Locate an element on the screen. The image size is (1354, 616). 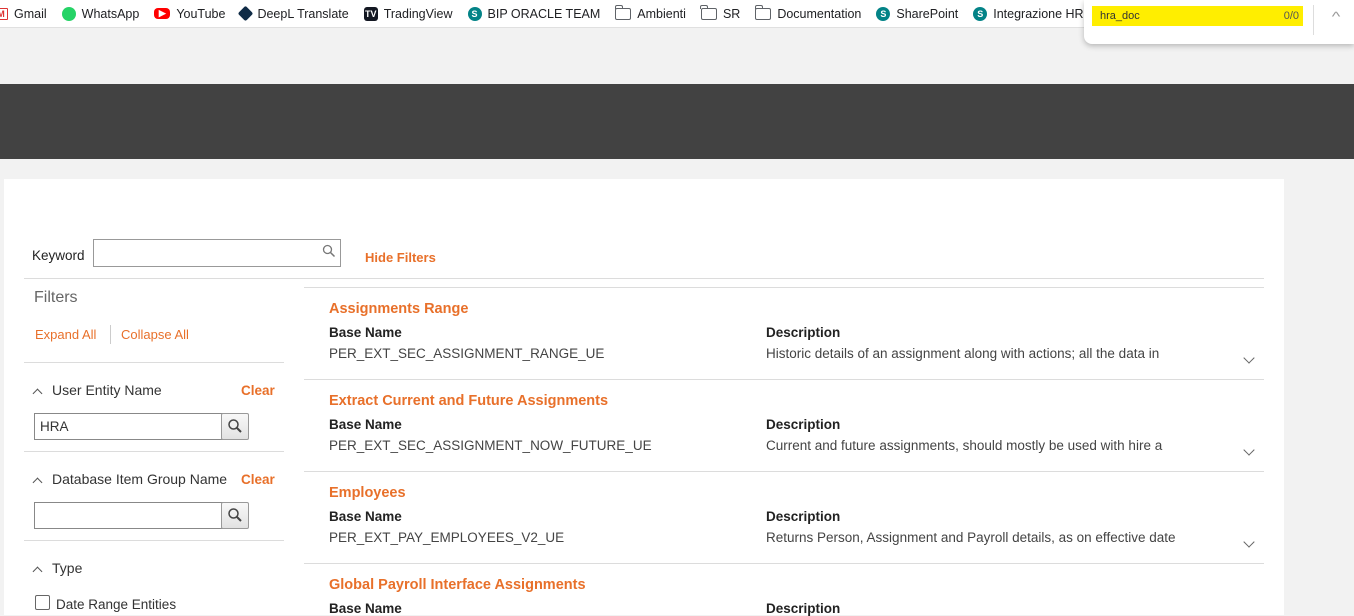
gmail-icon: M is located at coordinates (4, 13).